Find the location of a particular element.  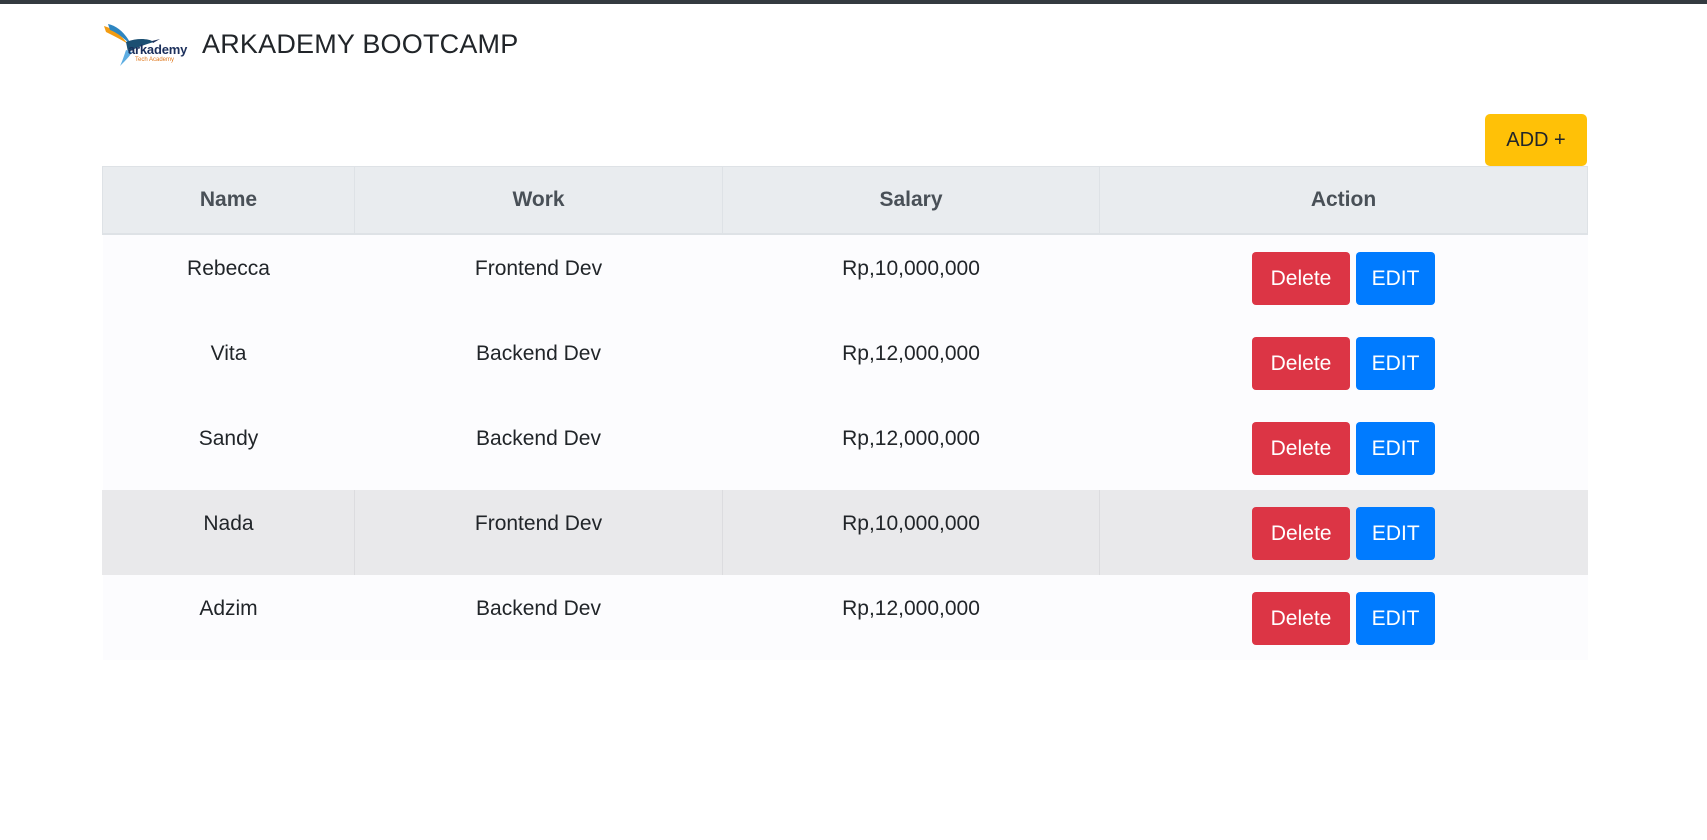

cell-name: Nada is located at coordinates (228, 532).